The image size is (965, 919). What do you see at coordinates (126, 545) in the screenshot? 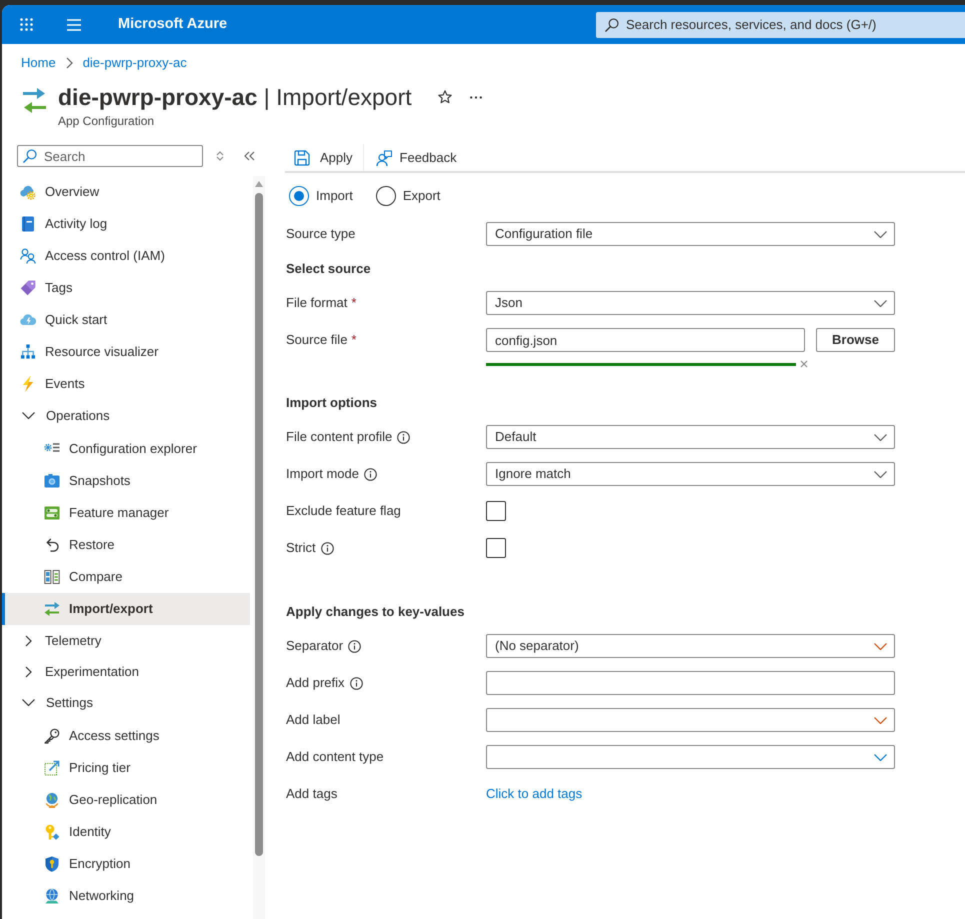
I see `nav-item: Restore` at bounding box center [126, 545].